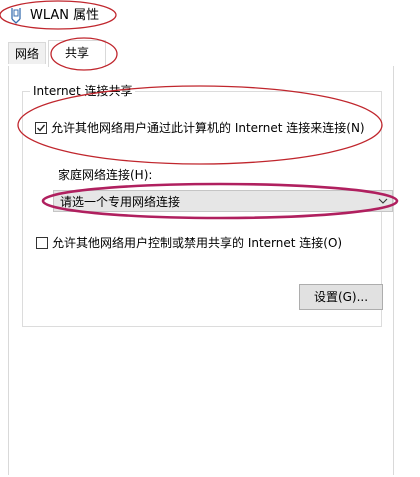  What do you see at coordinates (27, 53) in the screenshot?
I see `tab-network: 网络` at bounding box center [27, 53].